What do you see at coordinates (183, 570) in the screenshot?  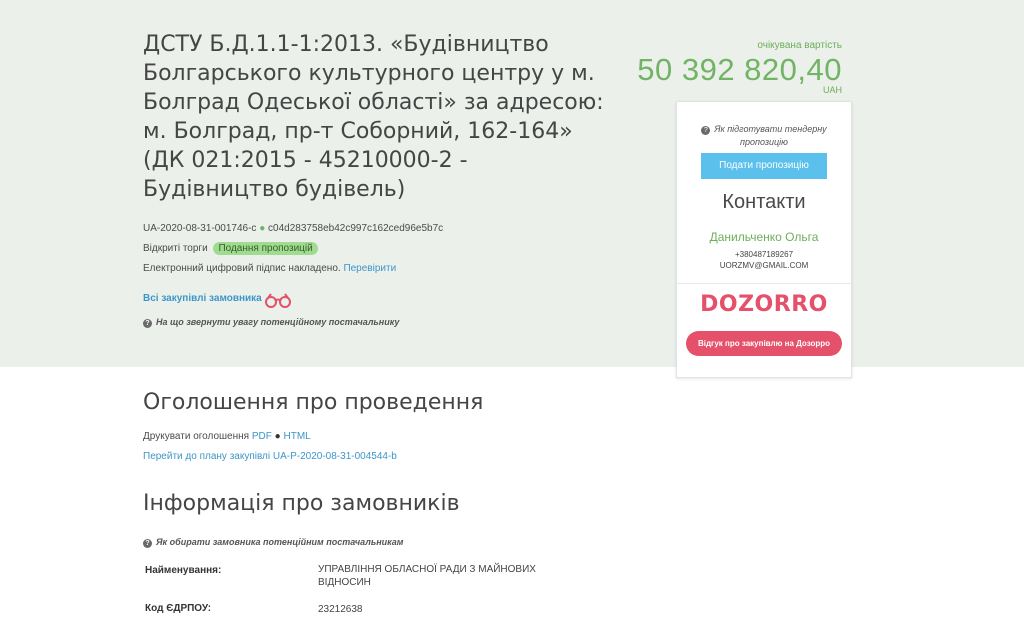 I see `customer-name-label: Найменування:` at bounding box center [183, 570].